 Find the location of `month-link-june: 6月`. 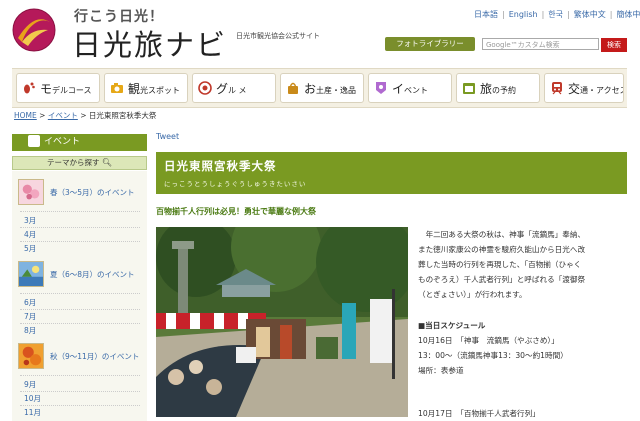

month-link-june: 6月 is located at coordinates (30, 302).